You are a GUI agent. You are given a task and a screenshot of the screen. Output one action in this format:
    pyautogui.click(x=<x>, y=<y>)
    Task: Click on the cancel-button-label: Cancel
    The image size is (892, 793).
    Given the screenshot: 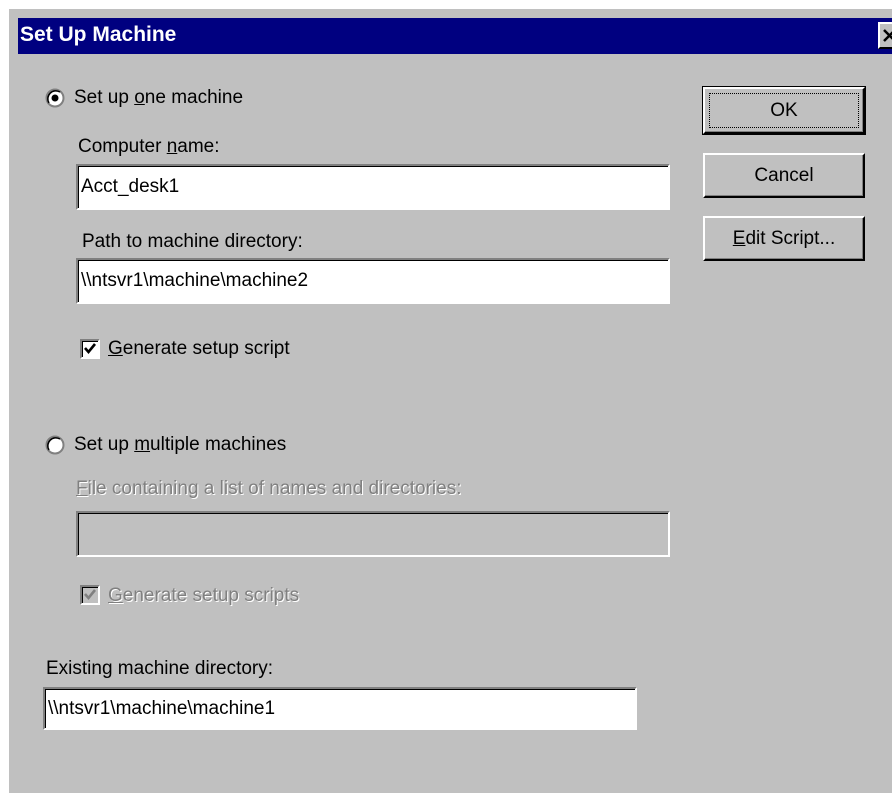 What is the action you would take?
    pyautogui.click(x=784, y=175)
    